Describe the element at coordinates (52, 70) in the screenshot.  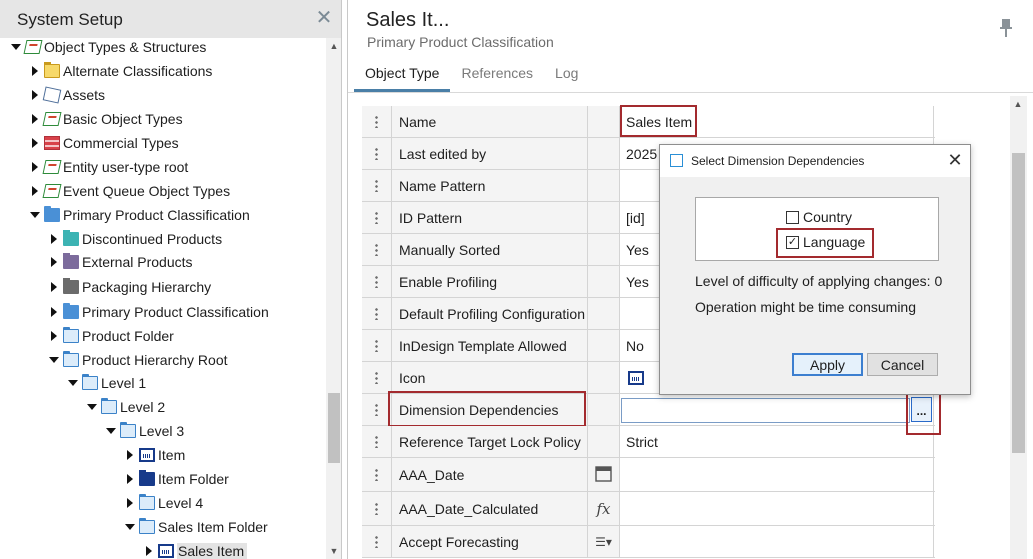
I see `folder-yellow-icon` at that location.